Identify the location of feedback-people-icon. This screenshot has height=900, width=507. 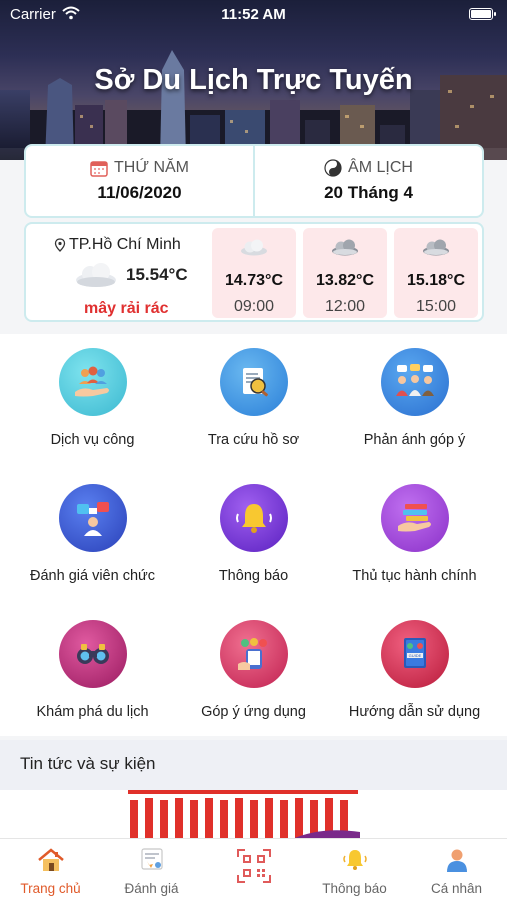
(414, 382).